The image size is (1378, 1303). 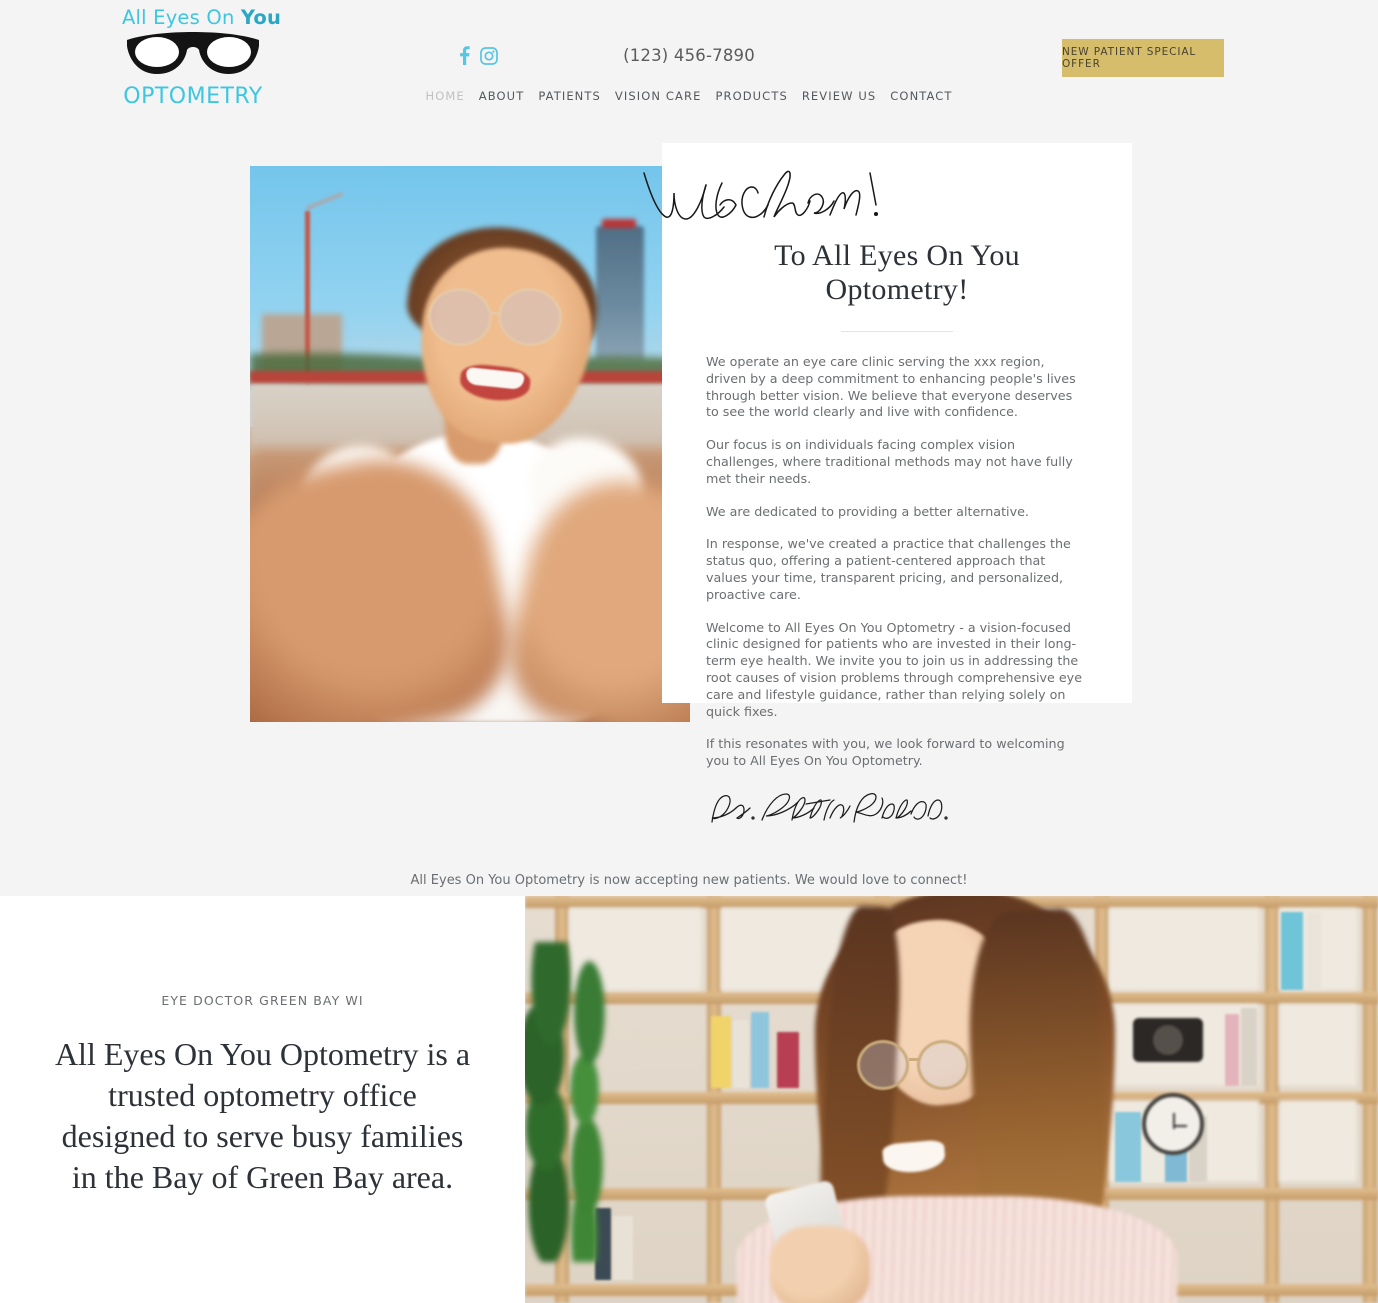 I want to click on doctor-signature, so click(x=836, y=809).